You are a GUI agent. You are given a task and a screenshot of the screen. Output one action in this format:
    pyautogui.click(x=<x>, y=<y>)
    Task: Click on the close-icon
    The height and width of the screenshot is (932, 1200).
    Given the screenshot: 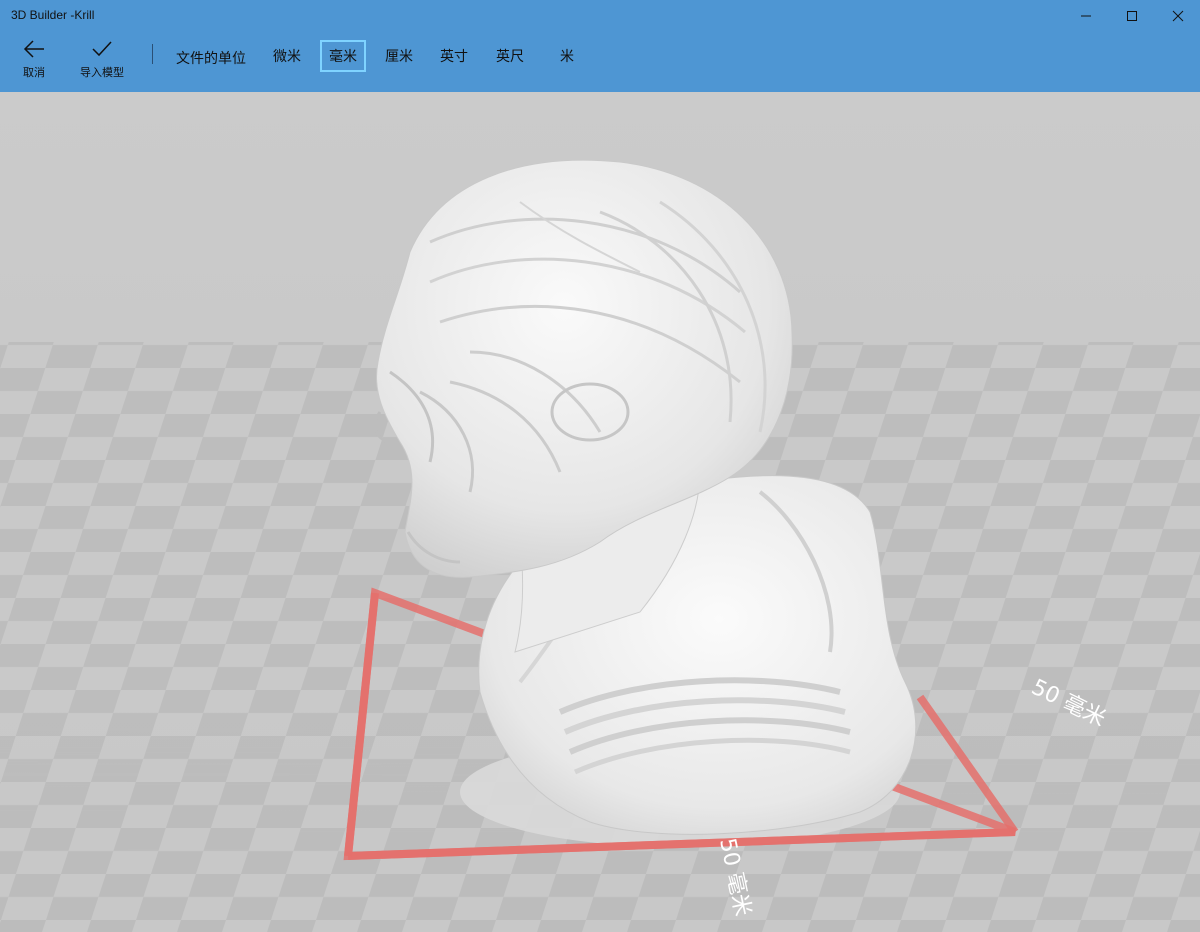 What is the action you would take?
    pyautogui.click(x=1178, y=16)
    